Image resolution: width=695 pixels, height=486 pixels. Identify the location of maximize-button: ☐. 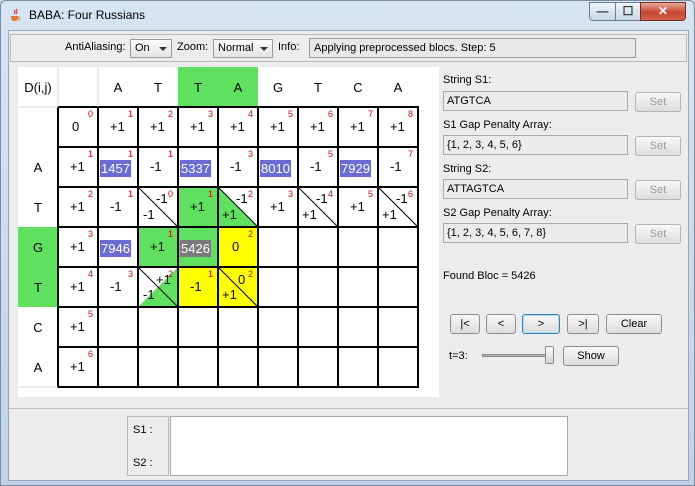
(628, 11).